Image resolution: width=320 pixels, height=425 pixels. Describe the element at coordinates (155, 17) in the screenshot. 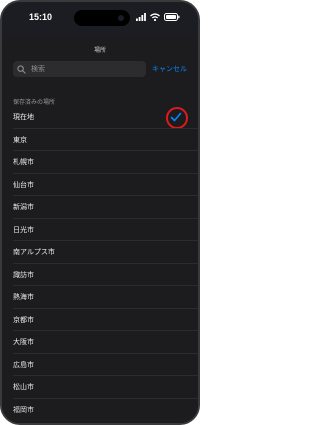

I see `wifi-icon` at that location.